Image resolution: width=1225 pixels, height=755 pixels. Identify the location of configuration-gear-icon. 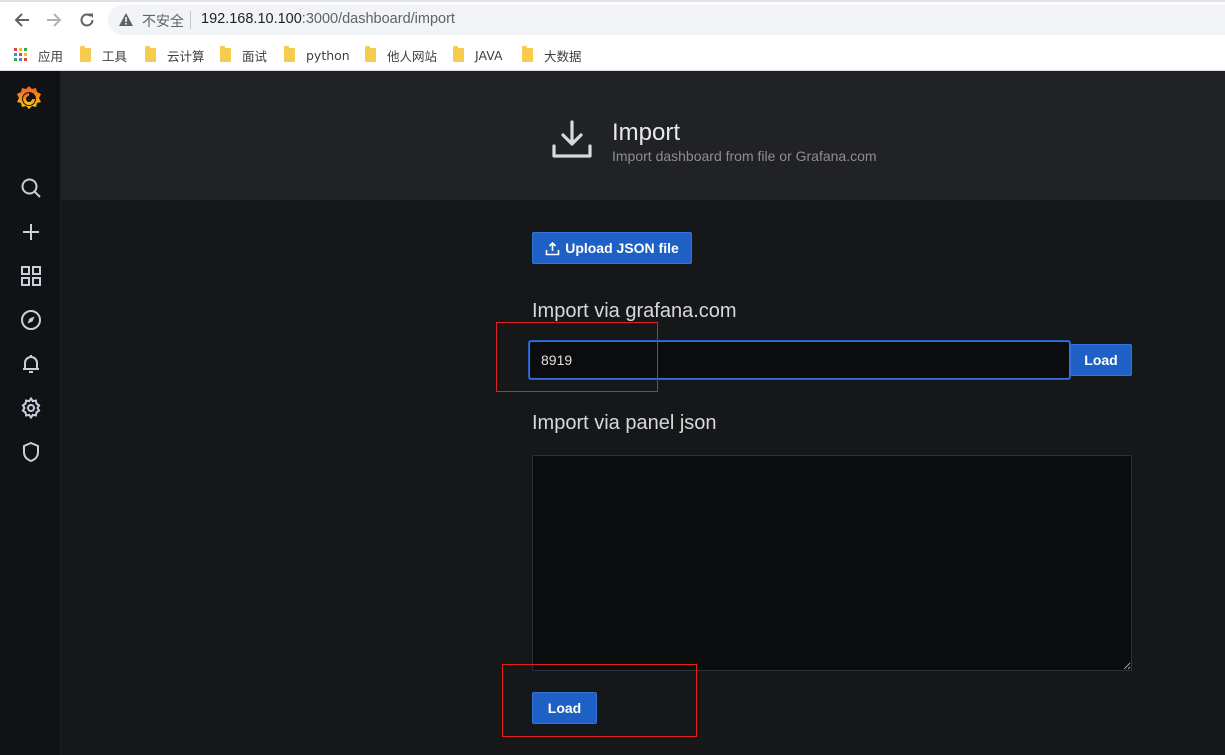
(31, 408).